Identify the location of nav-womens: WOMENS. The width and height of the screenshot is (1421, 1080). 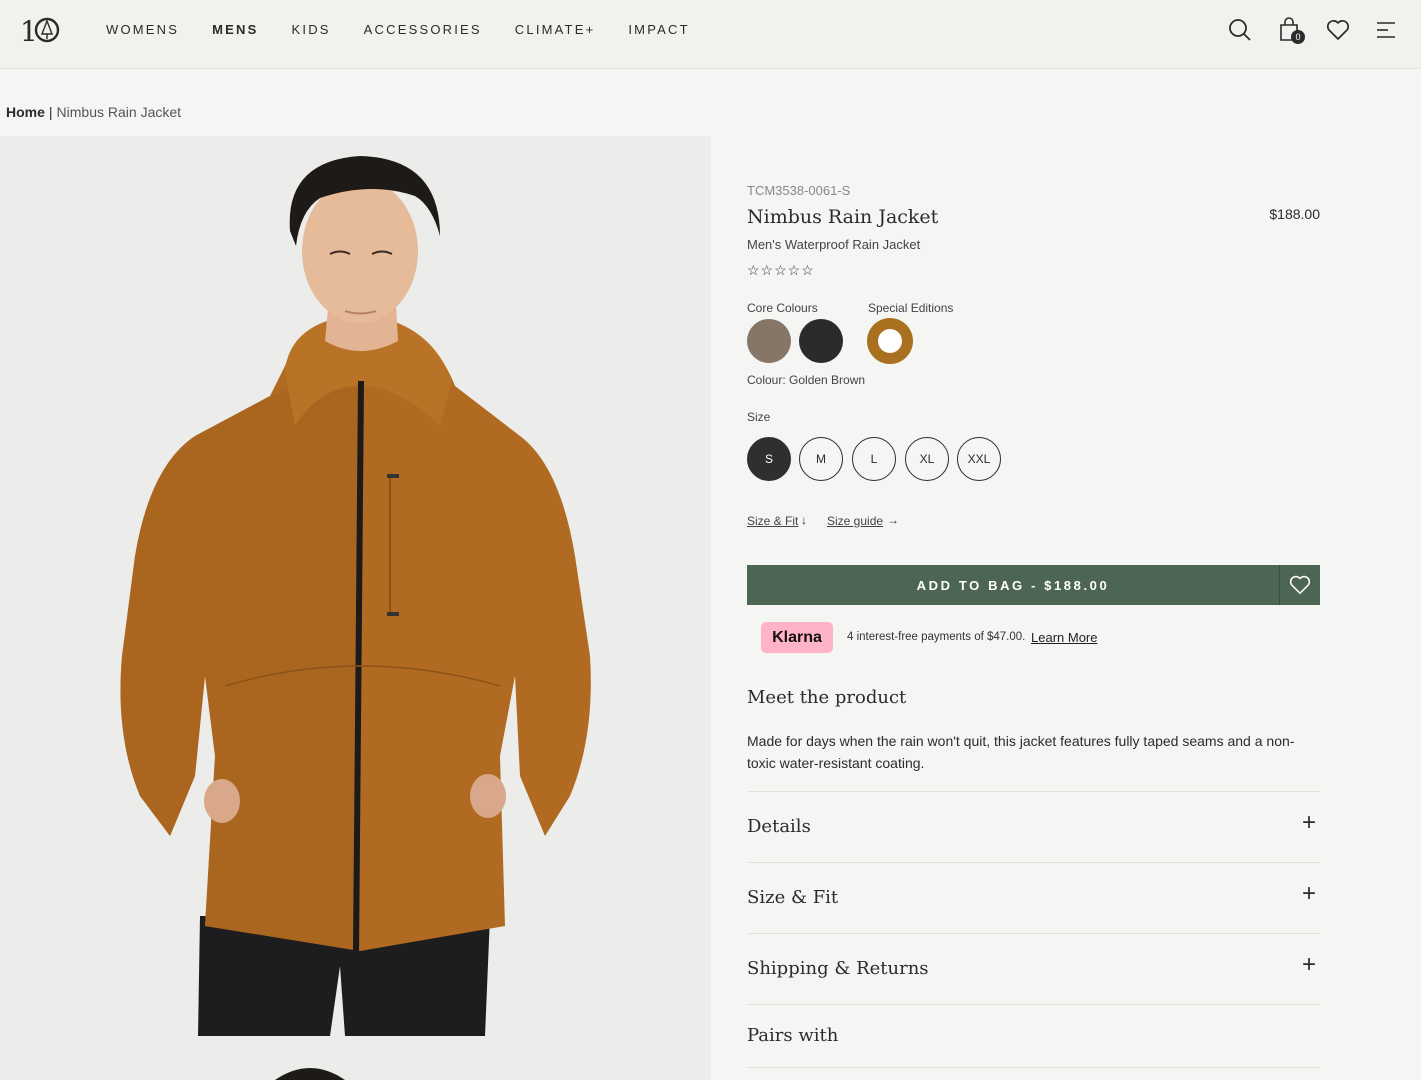
(142, 30).